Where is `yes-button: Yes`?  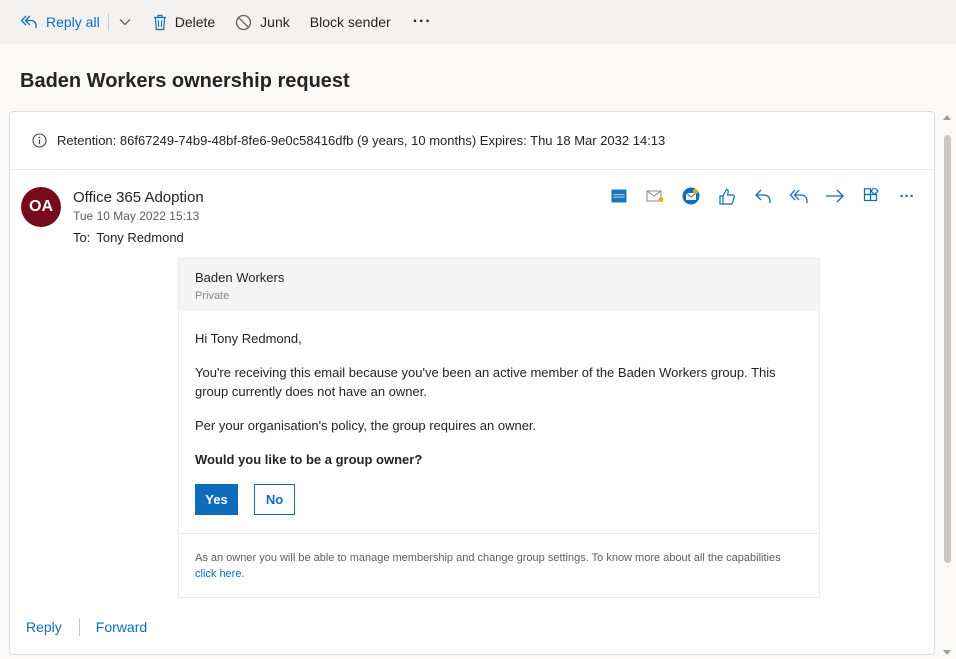 yes-button: Yes is located at coordinates (216, 499).